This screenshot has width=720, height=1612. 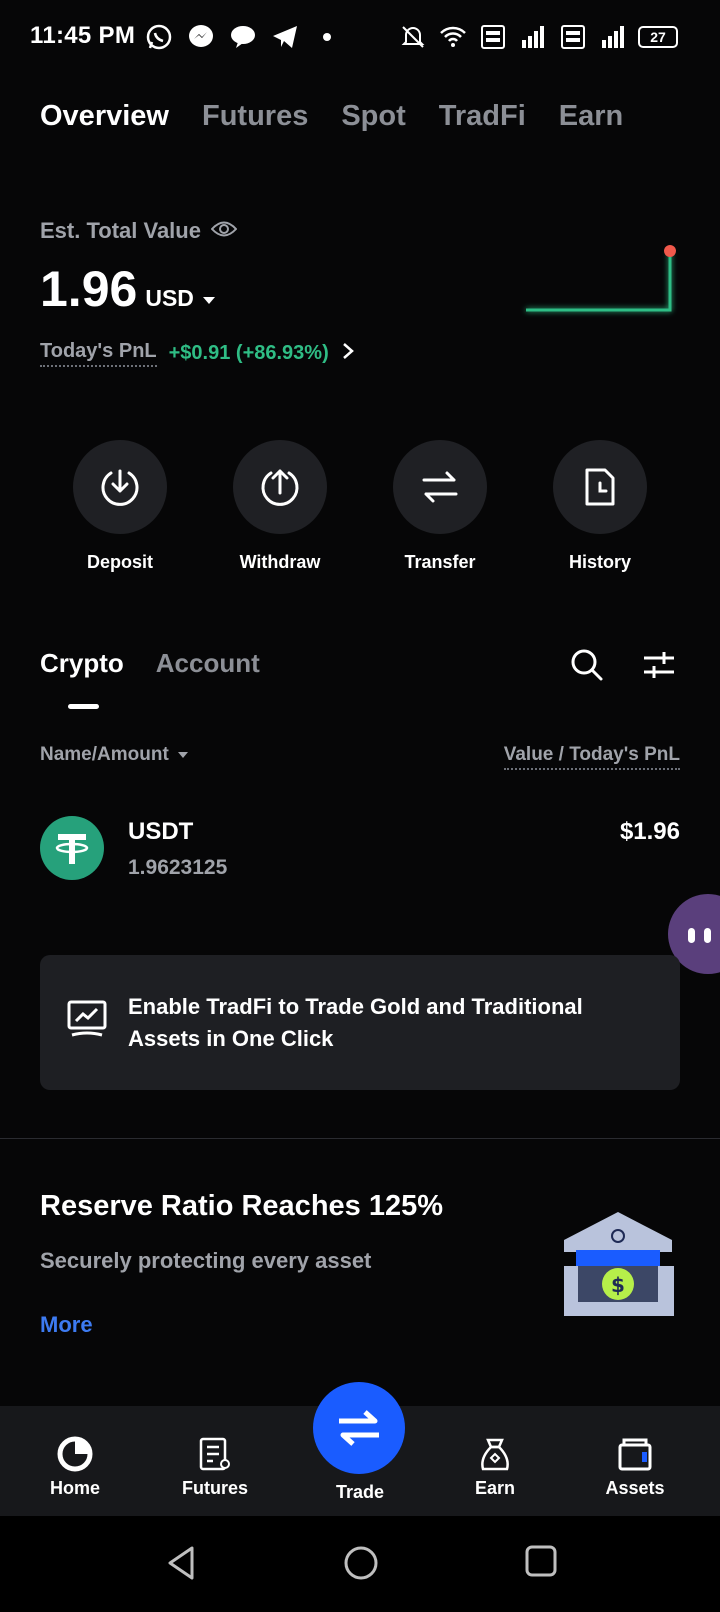 What do you see at coordinates (169, 298) in the screenshot?
I see `currency-selector: USD` at bounding box center [169, 298].